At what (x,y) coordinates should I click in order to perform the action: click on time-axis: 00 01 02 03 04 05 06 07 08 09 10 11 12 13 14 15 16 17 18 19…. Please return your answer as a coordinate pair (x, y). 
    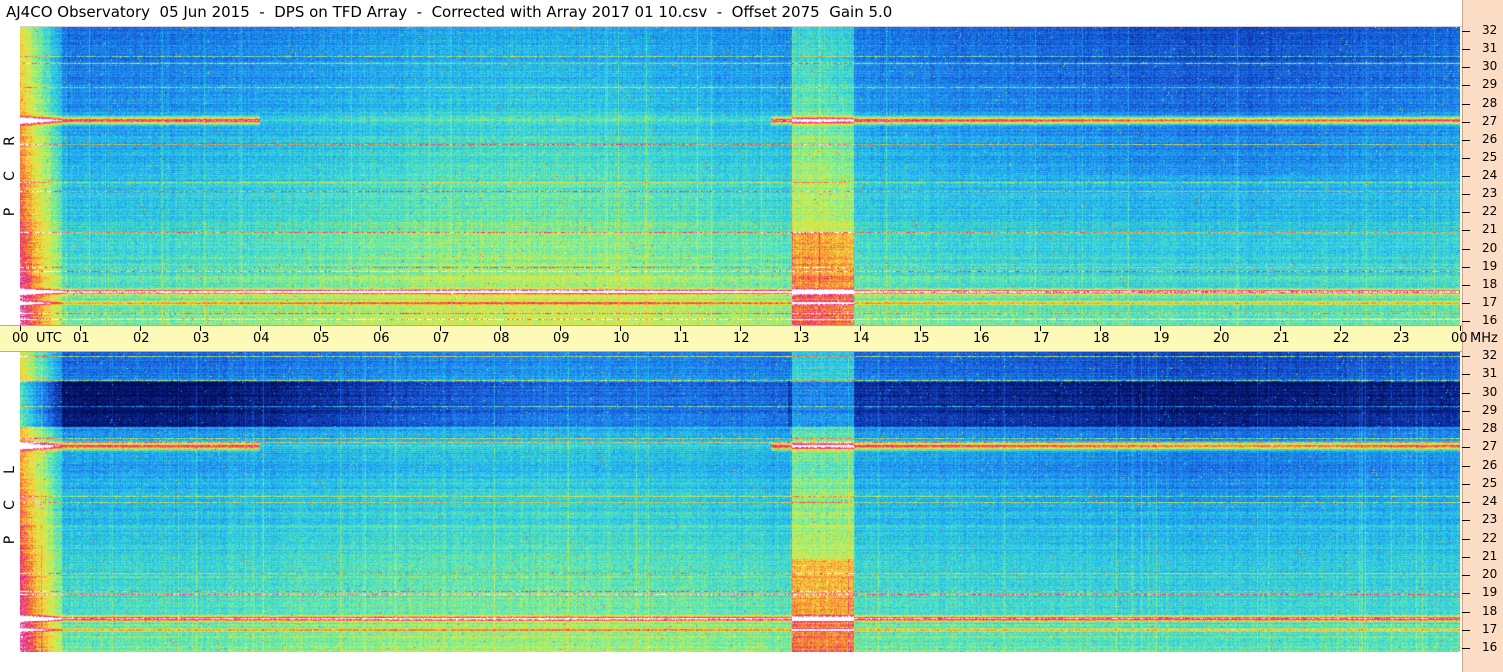
    Looking at the image, I should click on (749, 338).